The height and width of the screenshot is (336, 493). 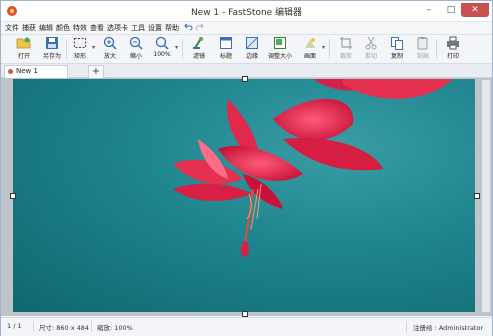 What do you see at coordinates (310, 49) in the screenshot?
I see `canvas-button: 画面` at bounding box center [310, 49].